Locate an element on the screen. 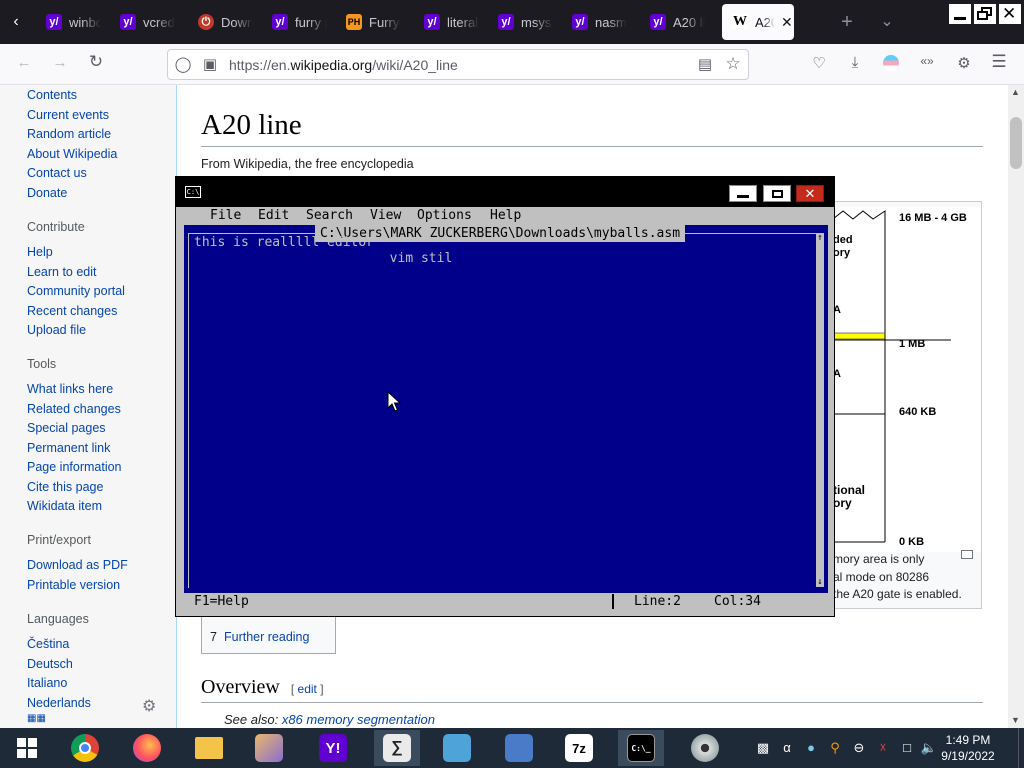 The height and width of the screenshot is (768, 1024). sidebar-nav-link: Contents is located at coordinates (52, 95).